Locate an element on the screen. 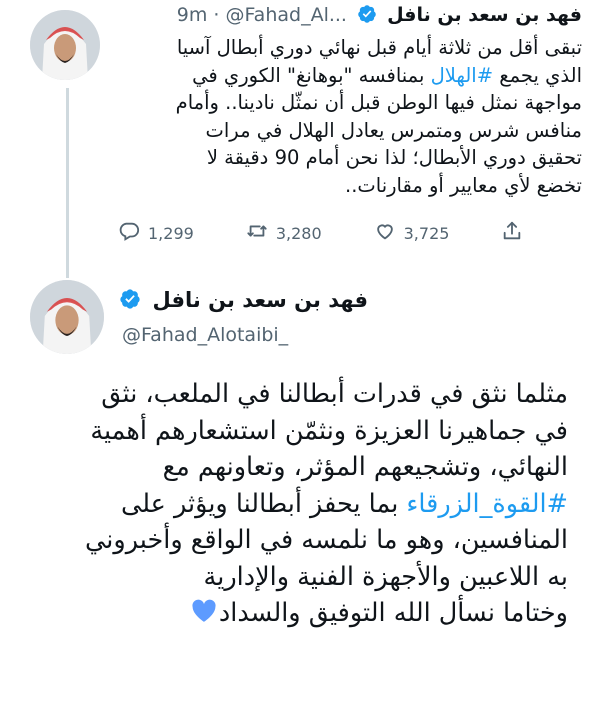  like-icon is located at coordinates (389, 233).